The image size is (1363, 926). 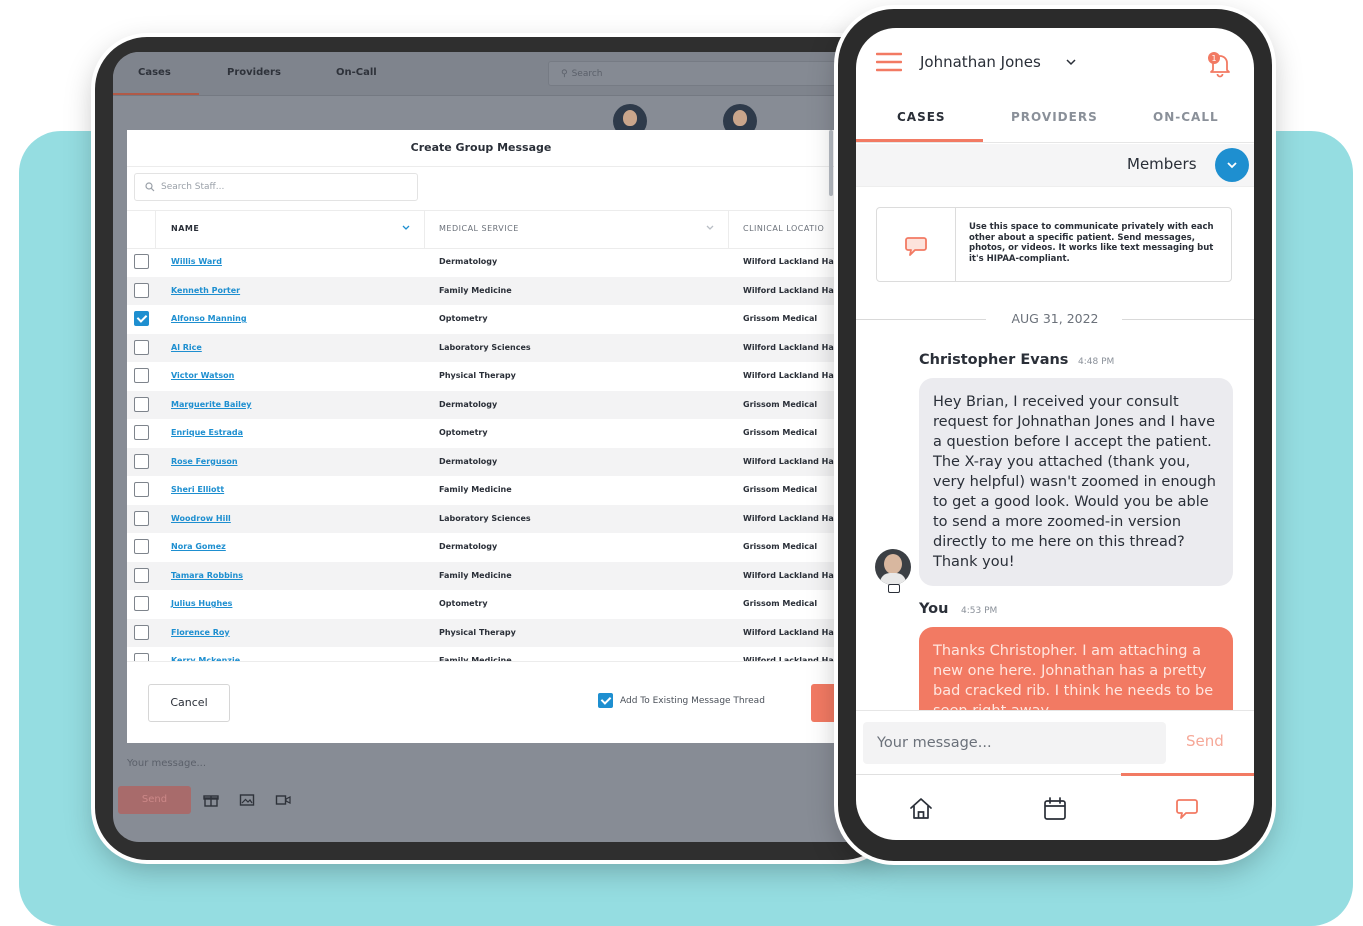 I want to click on calendar-icon, so click(x=1055, y=809).